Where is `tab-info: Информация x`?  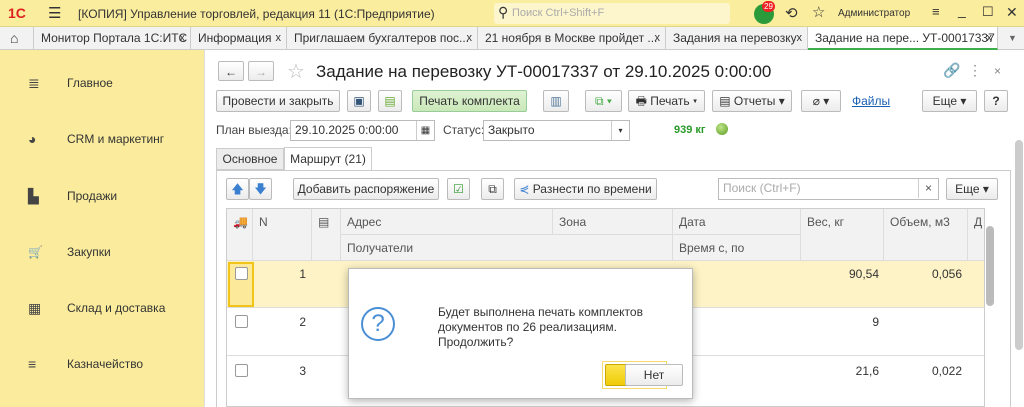
tab-info: Информация x is located at coordinates (239, 38).